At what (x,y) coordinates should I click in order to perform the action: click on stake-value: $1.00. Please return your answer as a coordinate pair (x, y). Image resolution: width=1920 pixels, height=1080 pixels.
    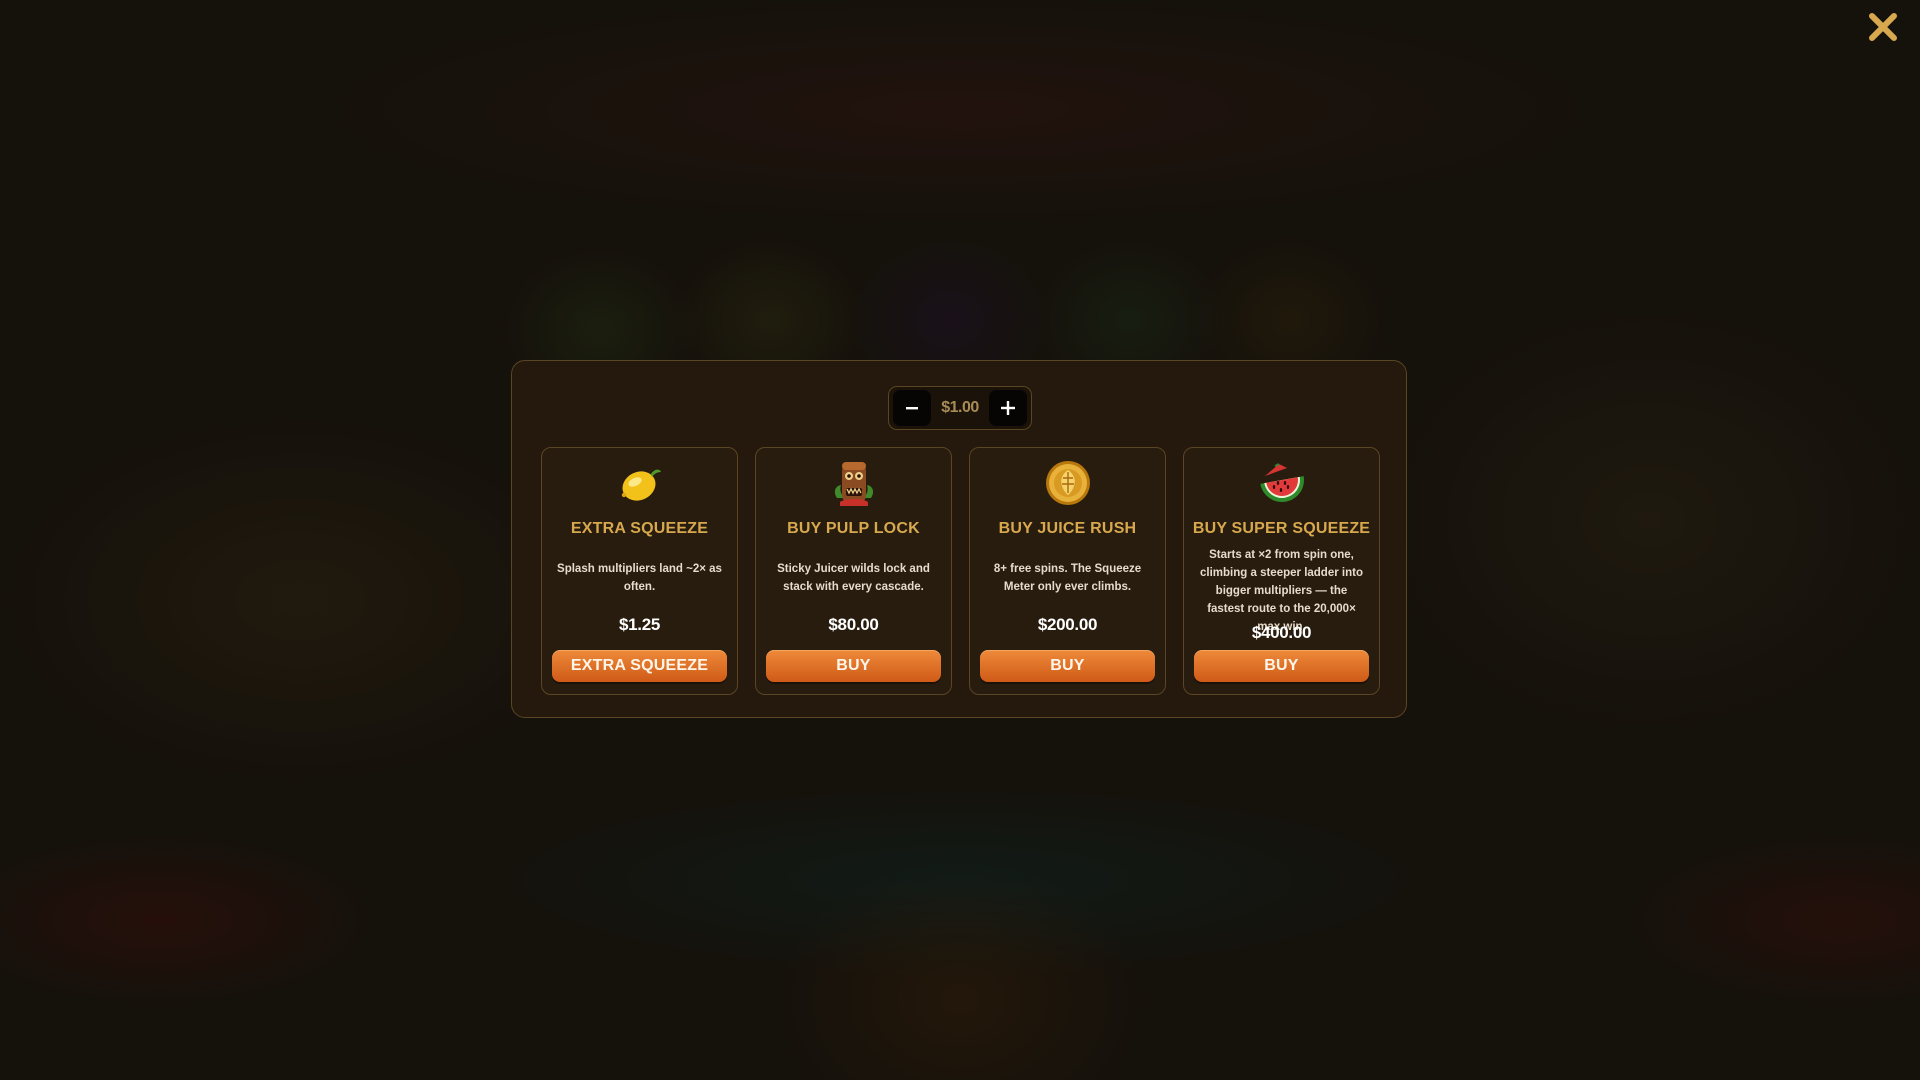
    Looking at the image, I should click on (960, 407).